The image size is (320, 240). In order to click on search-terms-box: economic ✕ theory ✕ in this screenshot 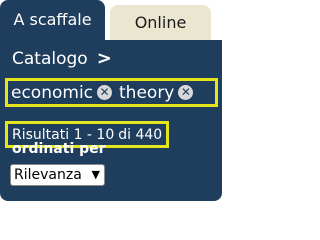, I will do `click(111, 92)`.